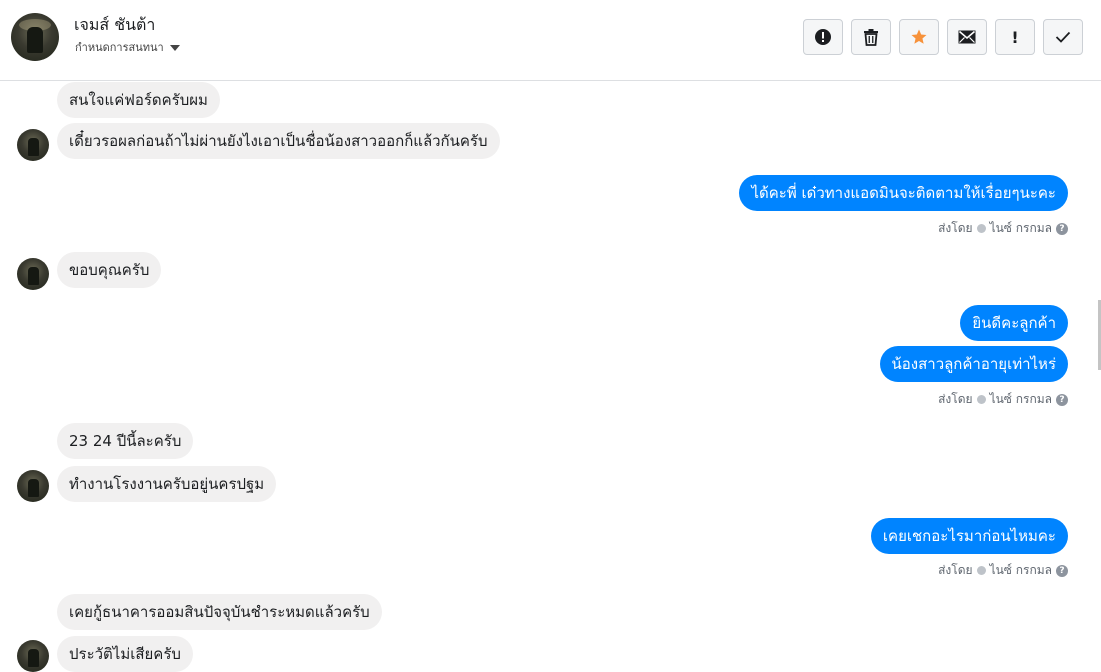  Describe the element at coordinates (114, 25) in the screenshot. I see `contact-name: เจมส์ ชันต้า` at that location.